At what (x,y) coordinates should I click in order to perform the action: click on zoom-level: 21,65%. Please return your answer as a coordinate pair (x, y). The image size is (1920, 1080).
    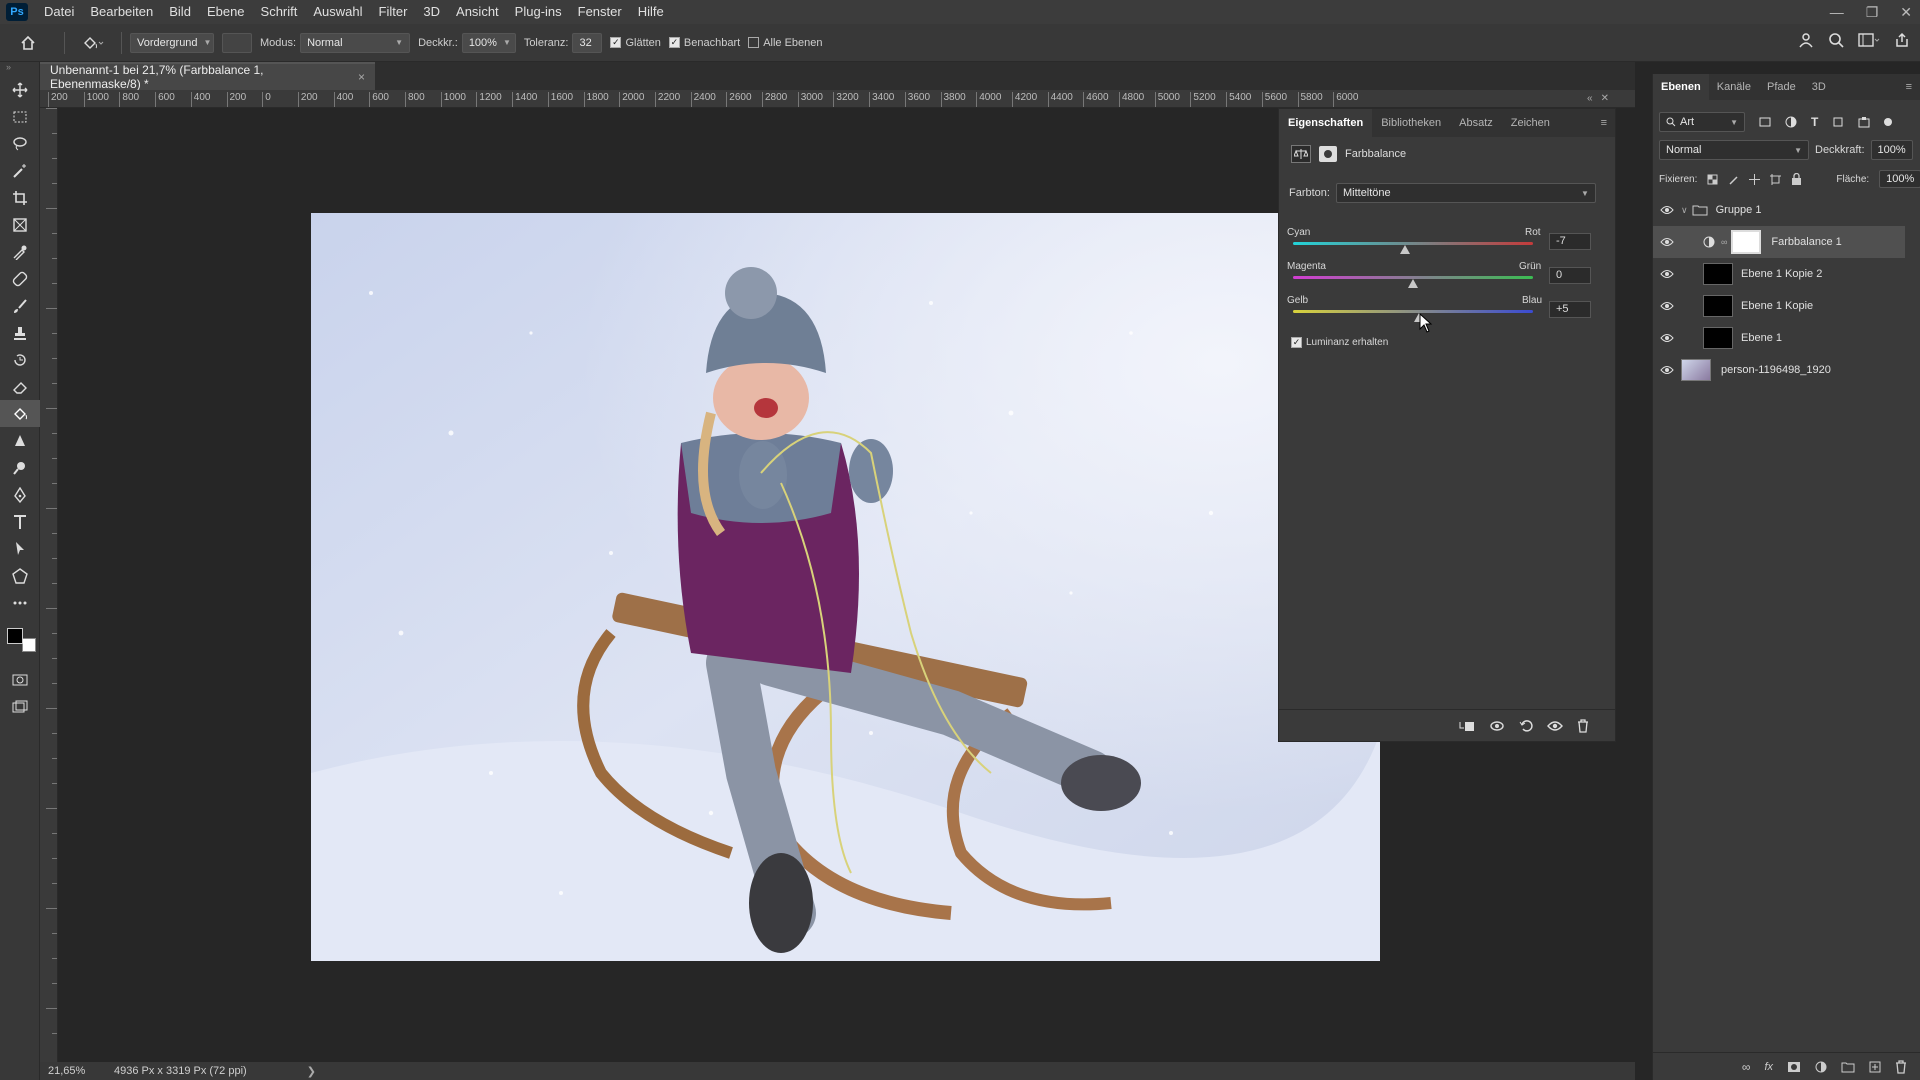
    Looking at the image, I should click on (72, 1071).